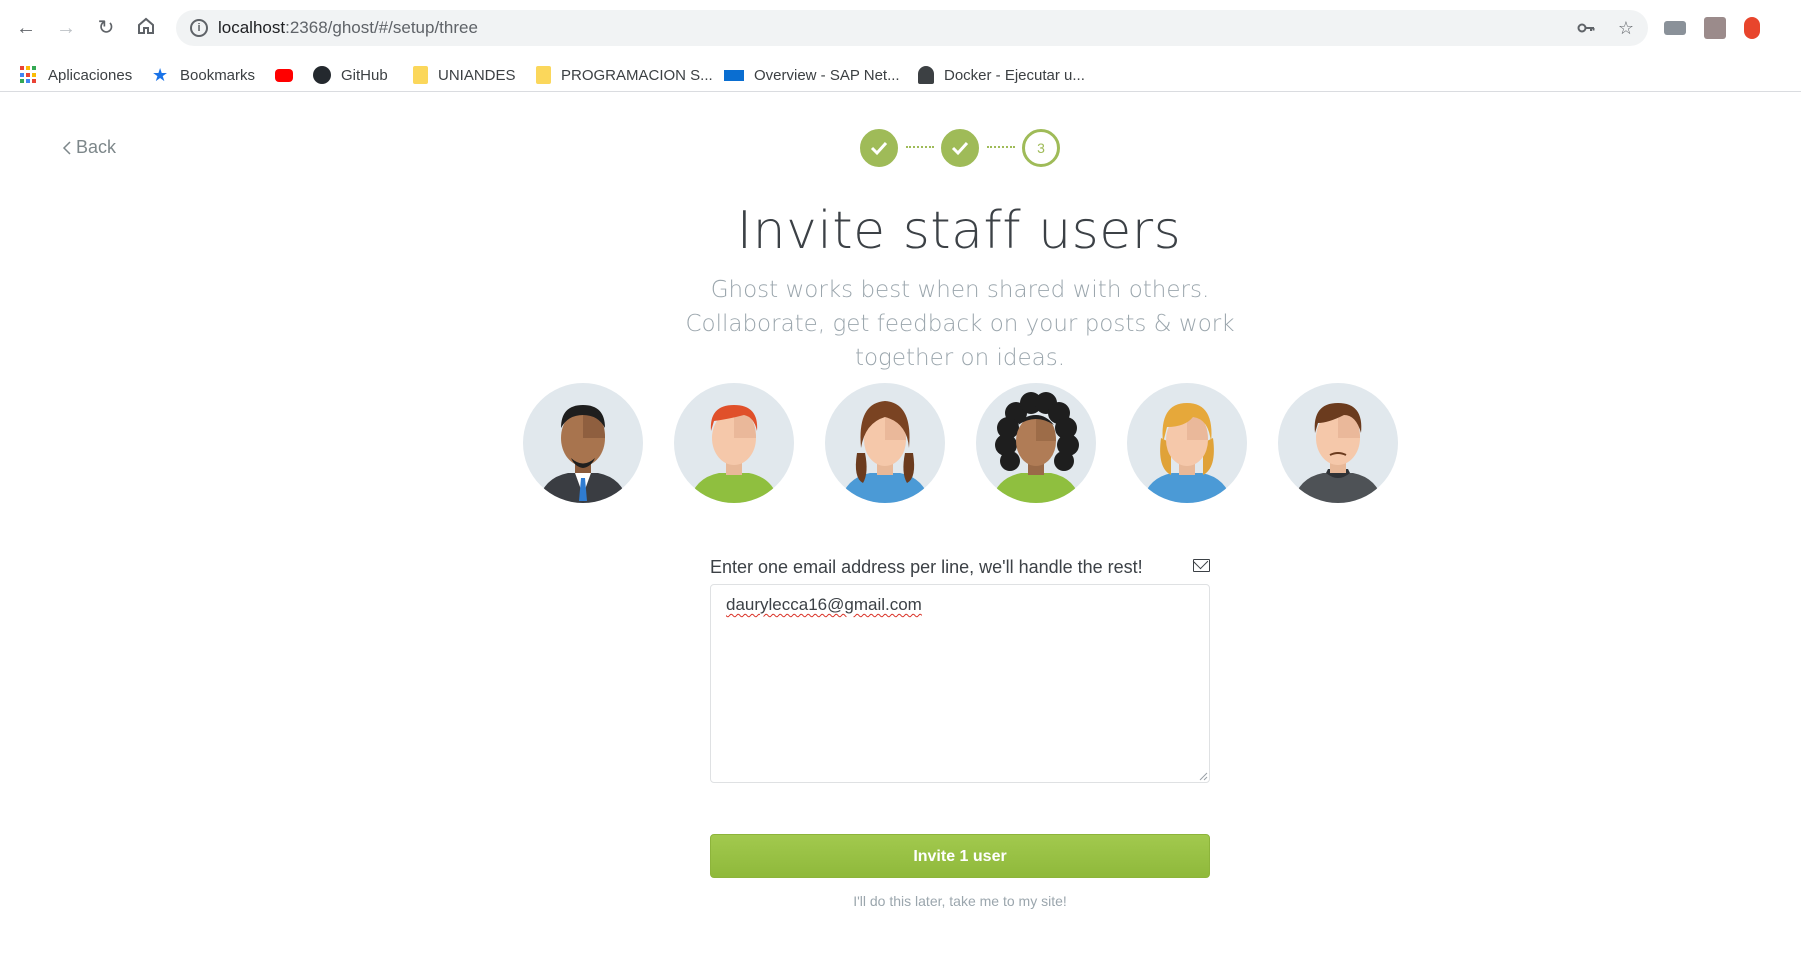  I want to click on avatar-bearded-man, so click(583, 443).